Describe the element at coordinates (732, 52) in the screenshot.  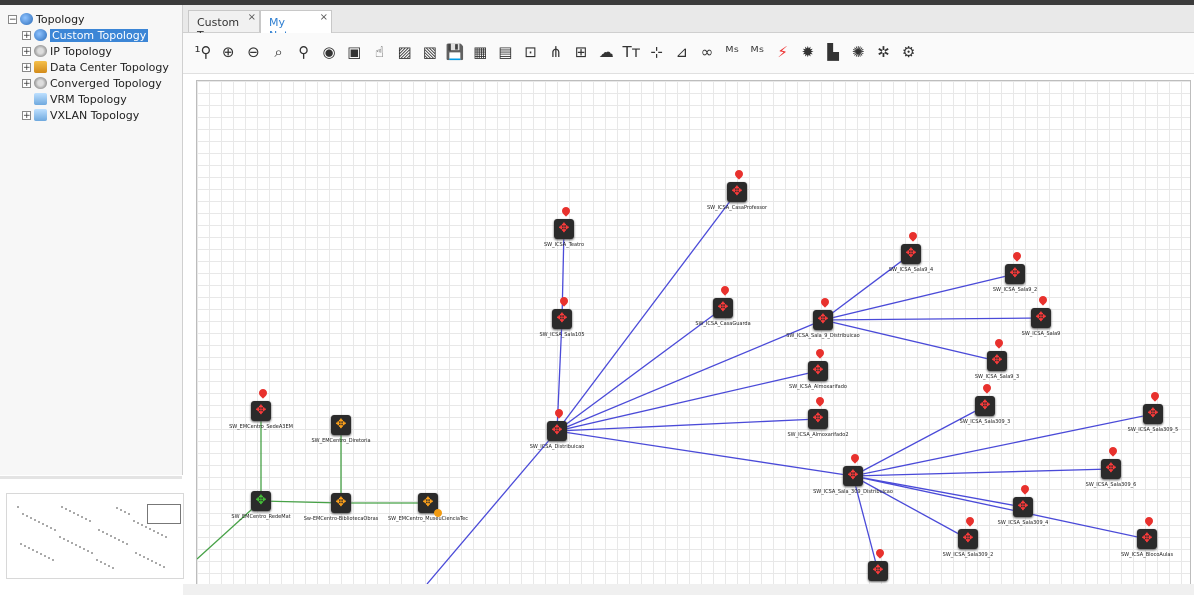
I see `ms-trace-icon: ᴹˢ` at that location.